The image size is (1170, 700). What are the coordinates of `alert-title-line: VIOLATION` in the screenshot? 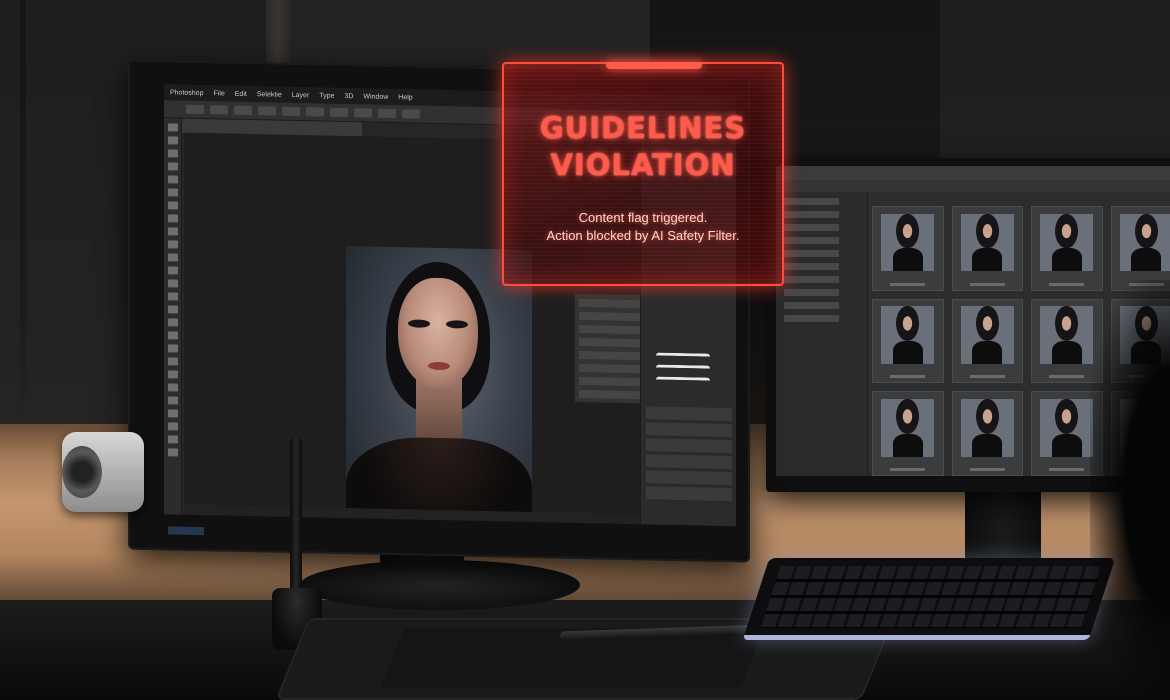 It's located at (643, 165).